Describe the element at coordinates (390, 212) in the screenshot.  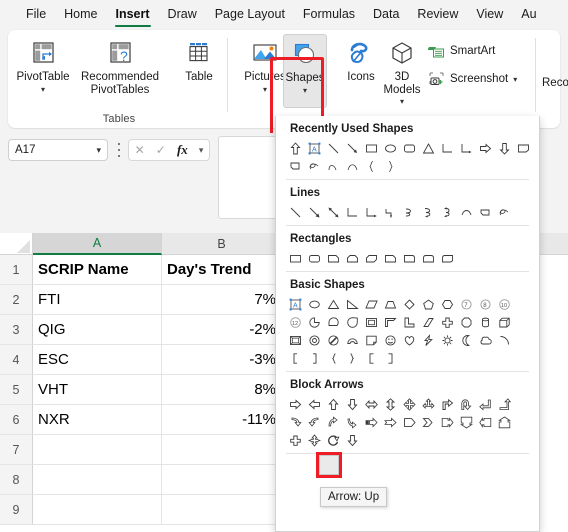
I see `shape-connector-elbow-double` at that location.